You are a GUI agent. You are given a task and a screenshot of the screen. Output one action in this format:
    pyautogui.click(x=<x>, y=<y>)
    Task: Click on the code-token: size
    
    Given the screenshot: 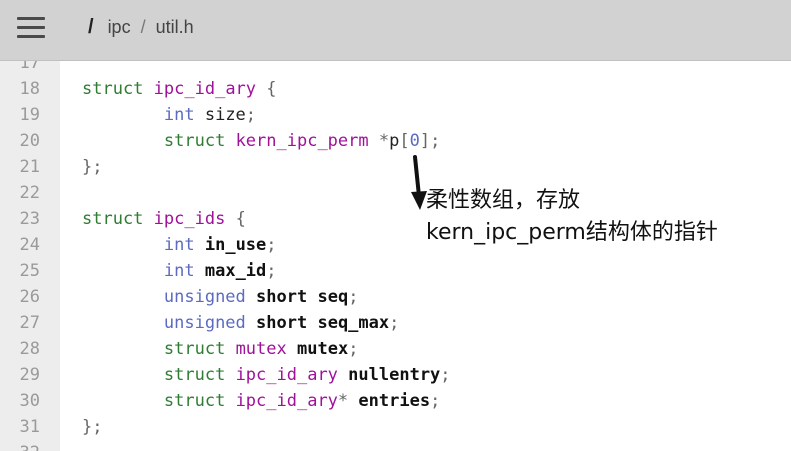 What is the action you would take?
    pyautogui.click(x=220, y=115)
    